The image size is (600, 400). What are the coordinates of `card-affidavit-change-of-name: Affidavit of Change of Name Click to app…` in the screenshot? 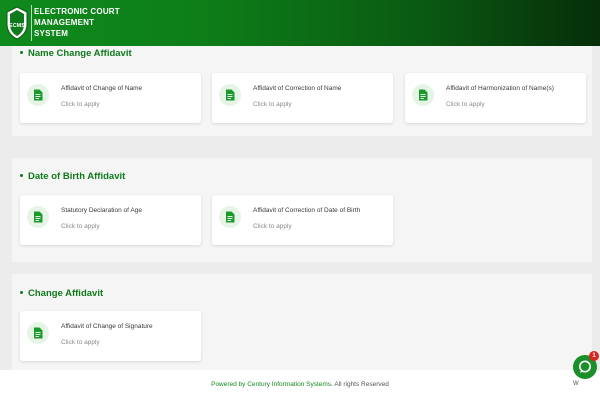 It's located at (110, 98).